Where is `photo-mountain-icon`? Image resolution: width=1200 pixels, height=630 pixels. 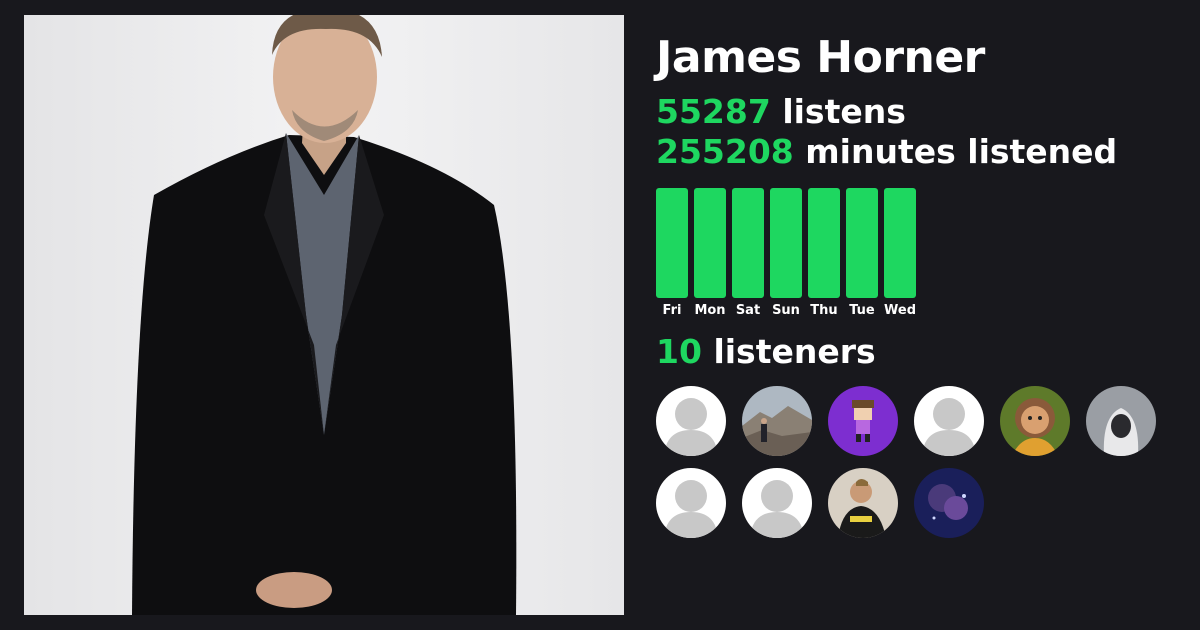
photo-mountain-icon is located at coordinates (777, 421).